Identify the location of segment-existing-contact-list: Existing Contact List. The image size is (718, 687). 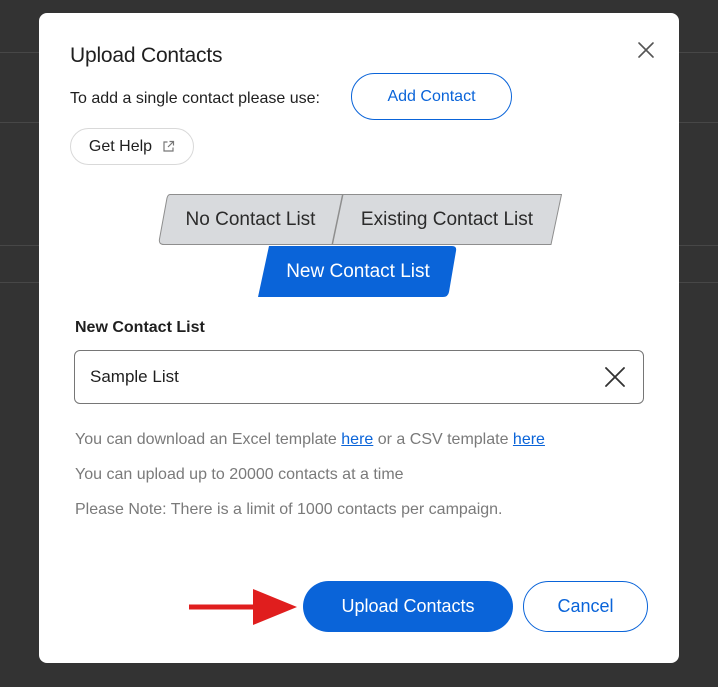
(447, 219).